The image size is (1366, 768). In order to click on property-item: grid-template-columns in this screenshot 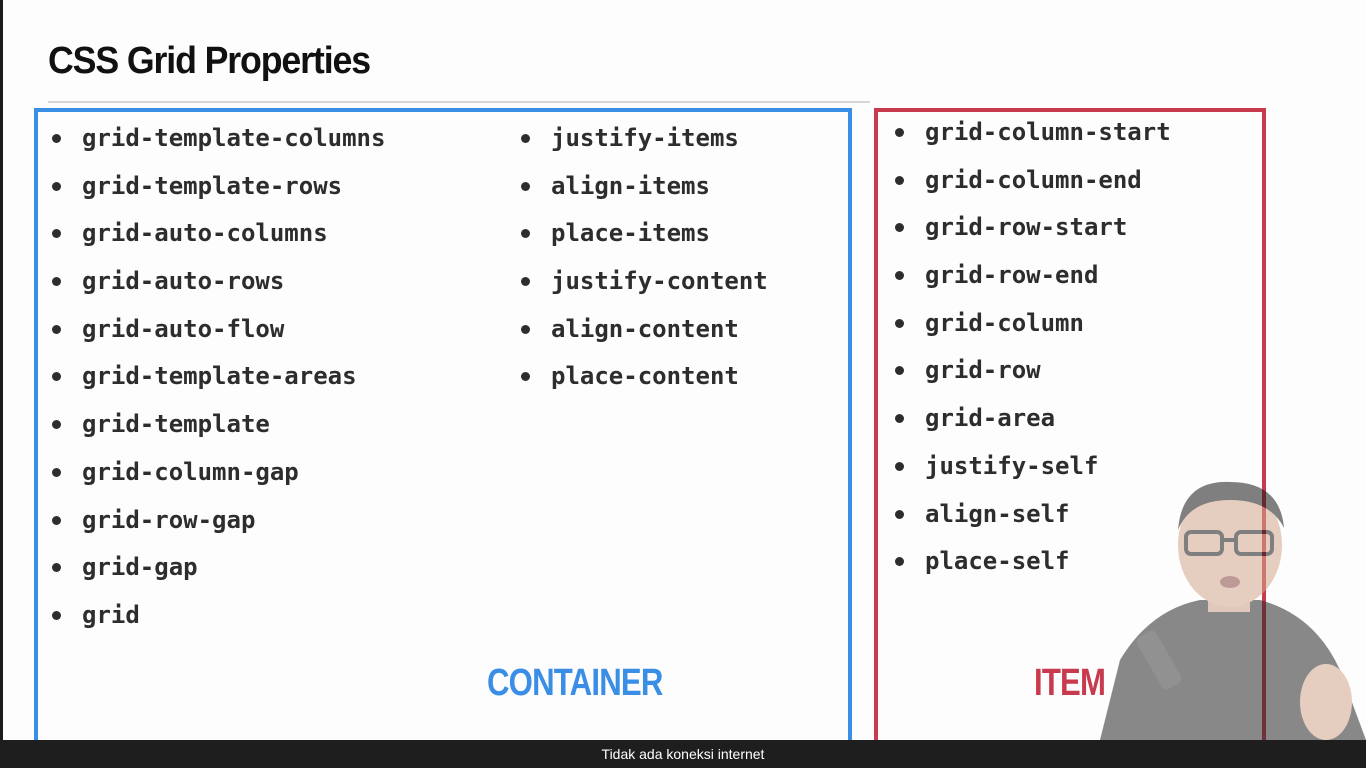, I will do `click(219, 139)`.